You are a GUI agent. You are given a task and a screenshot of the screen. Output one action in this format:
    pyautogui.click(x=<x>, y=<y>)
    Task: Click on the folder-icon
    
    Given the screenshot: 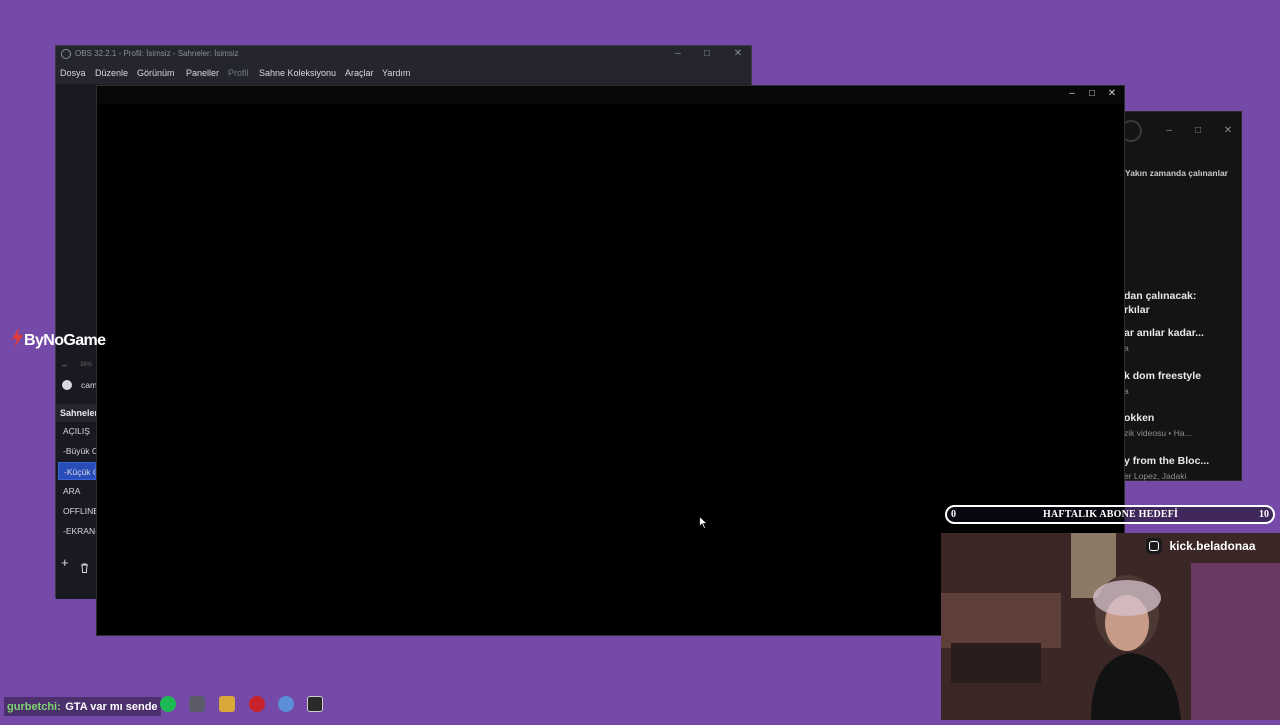 What is the action you would take?
    pyautogui.click(x=227, y=704)
    